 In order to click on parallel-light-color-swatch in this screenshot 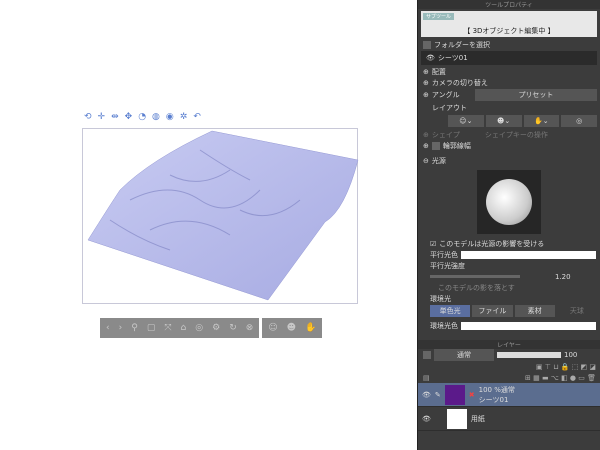, I will do `click(528, 254)`.